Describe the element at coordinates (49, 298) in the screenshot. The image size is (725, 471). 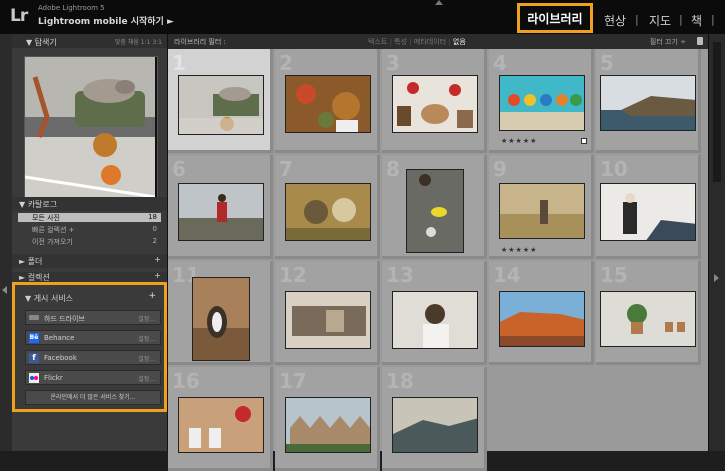
I see `publish-services-title: ▼ 게시 서비스` at that location.